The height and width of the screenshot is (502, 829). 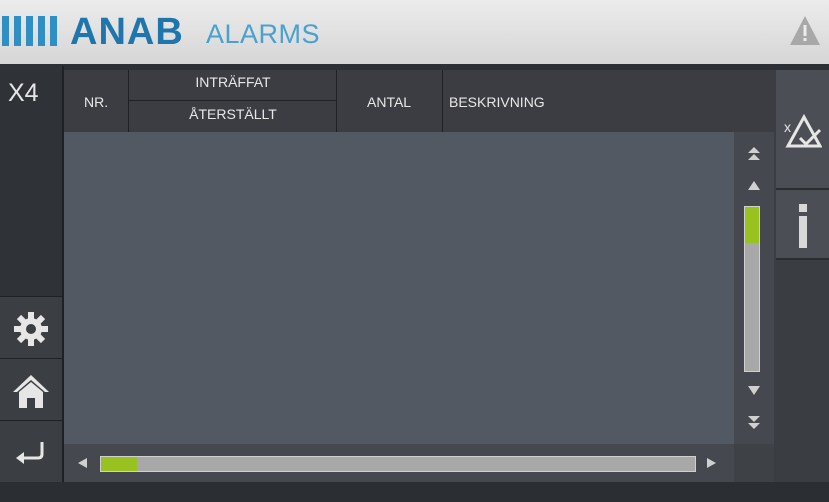 I want to click on column-nr-label: NR., so click(x=96, y=102).